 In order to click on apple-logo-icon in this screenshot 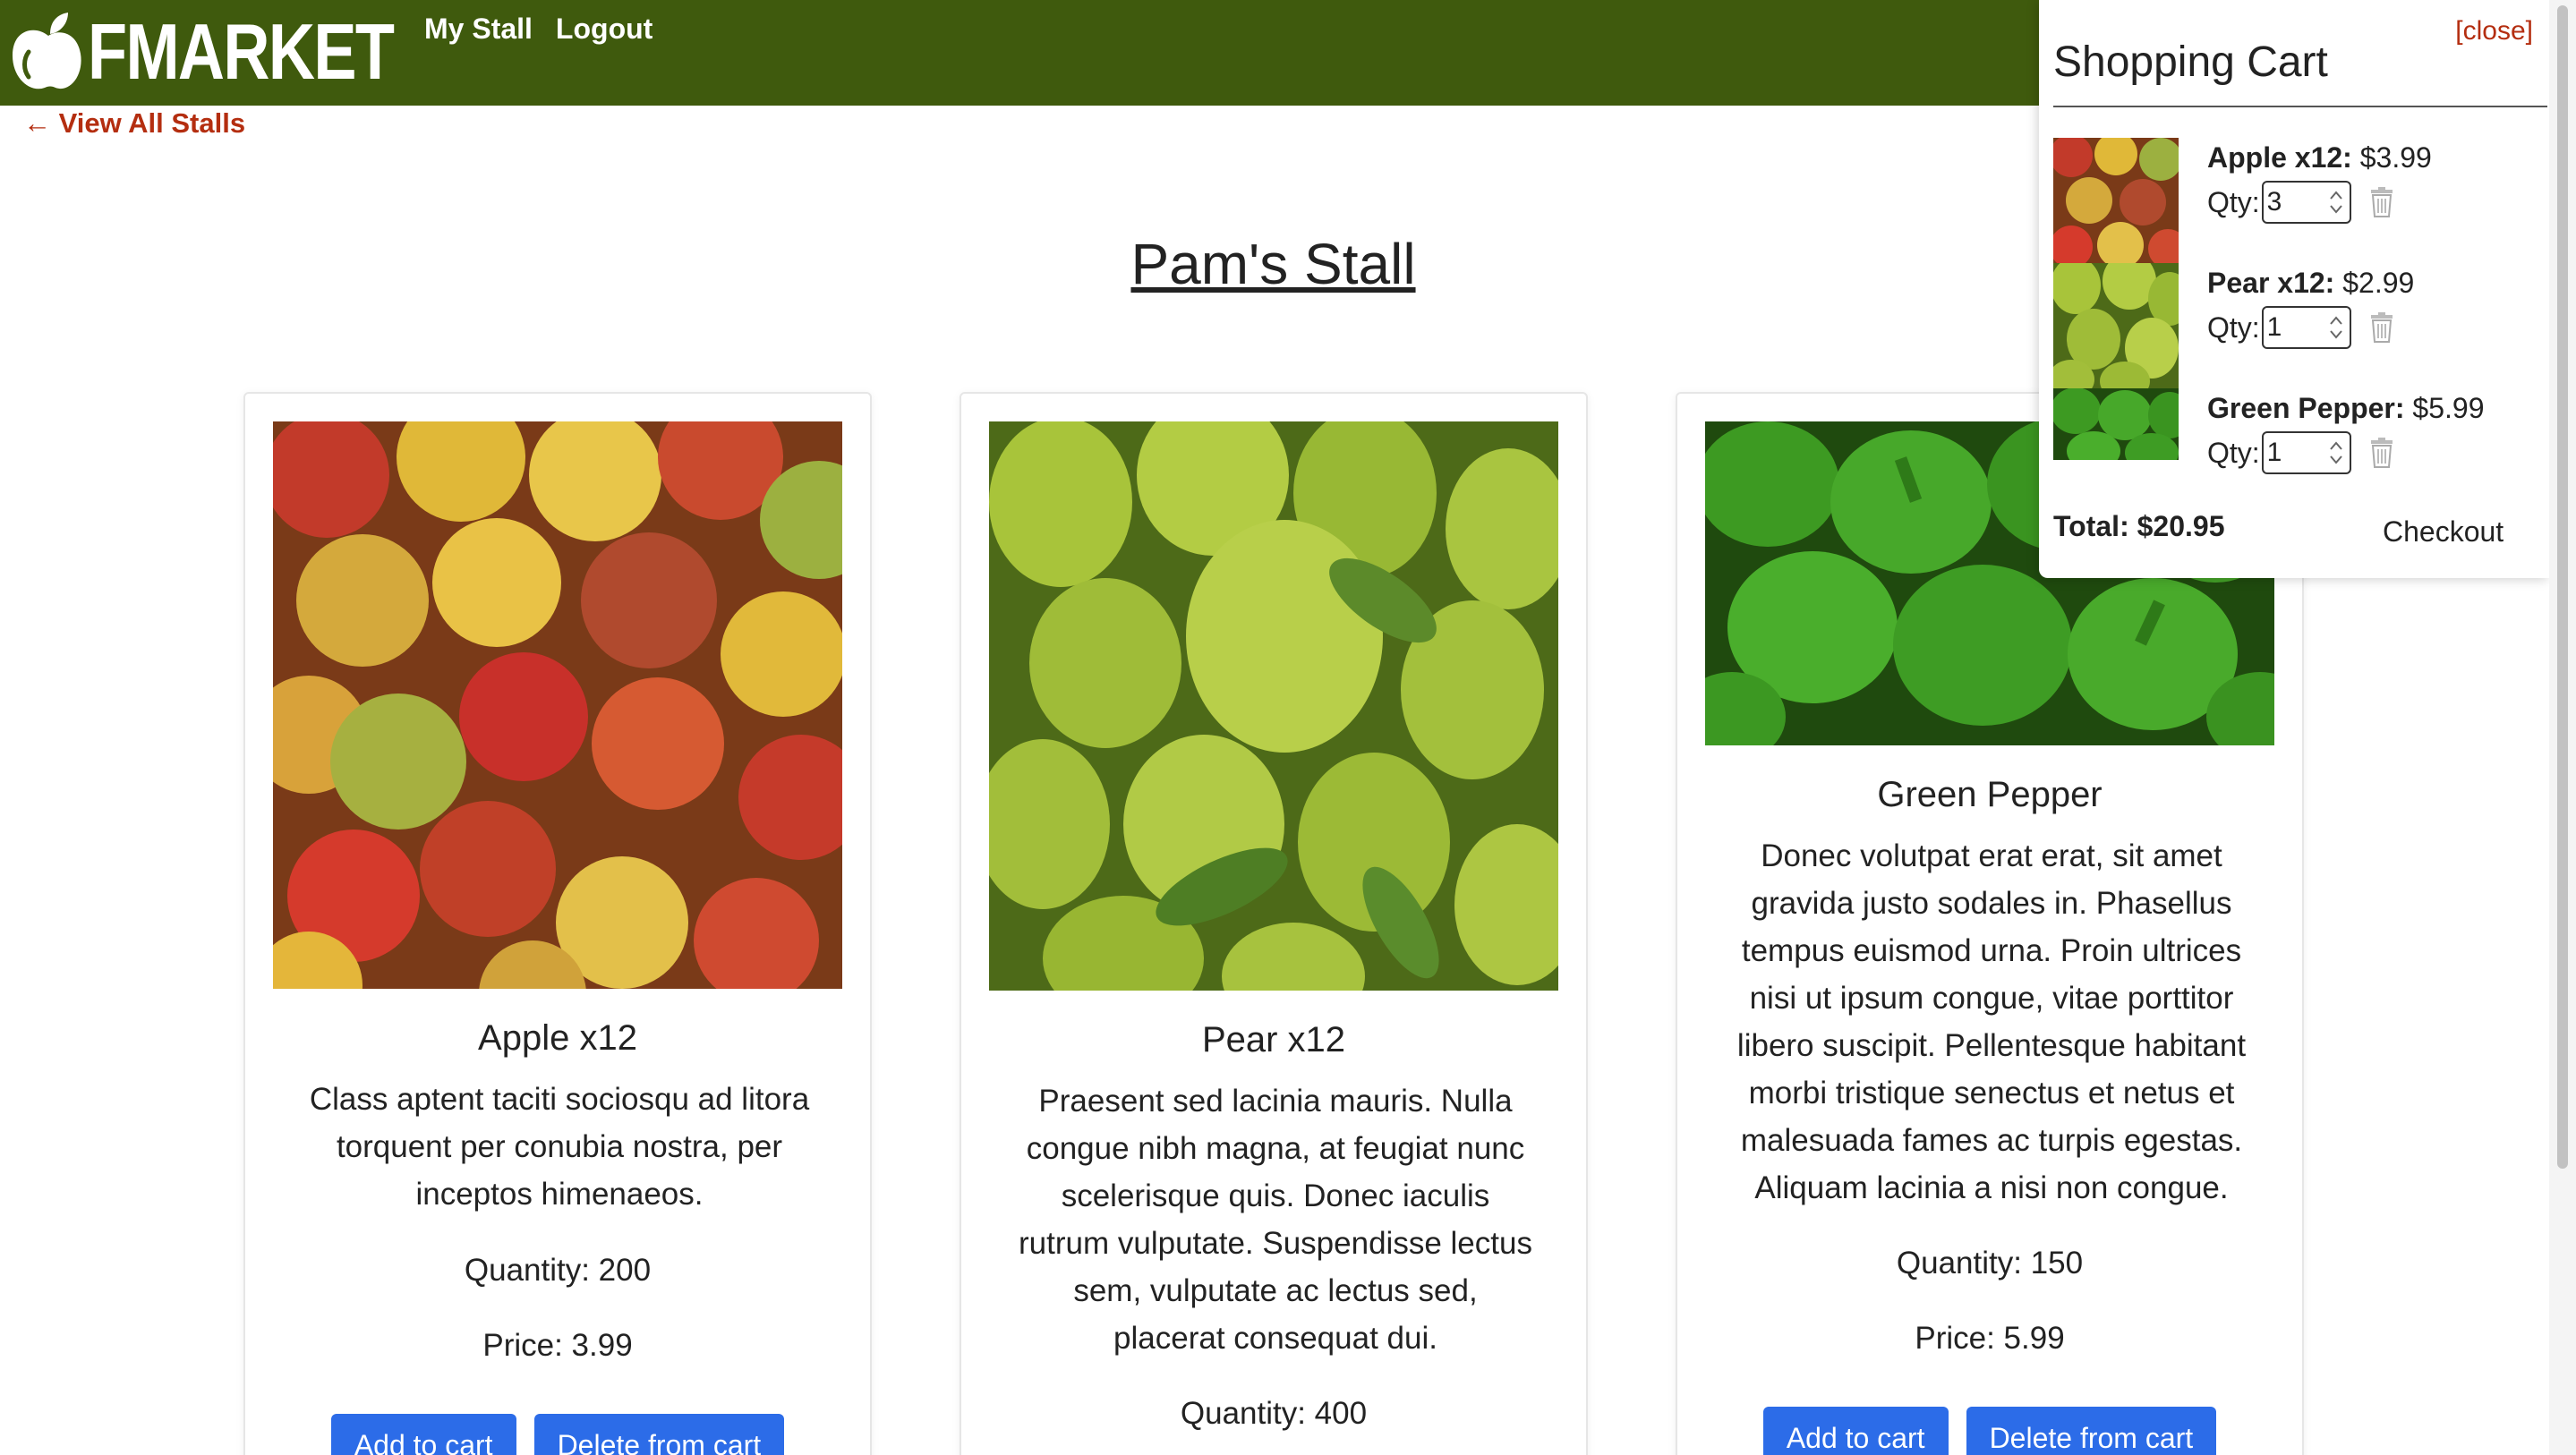, I will do `click(47, 51)`.